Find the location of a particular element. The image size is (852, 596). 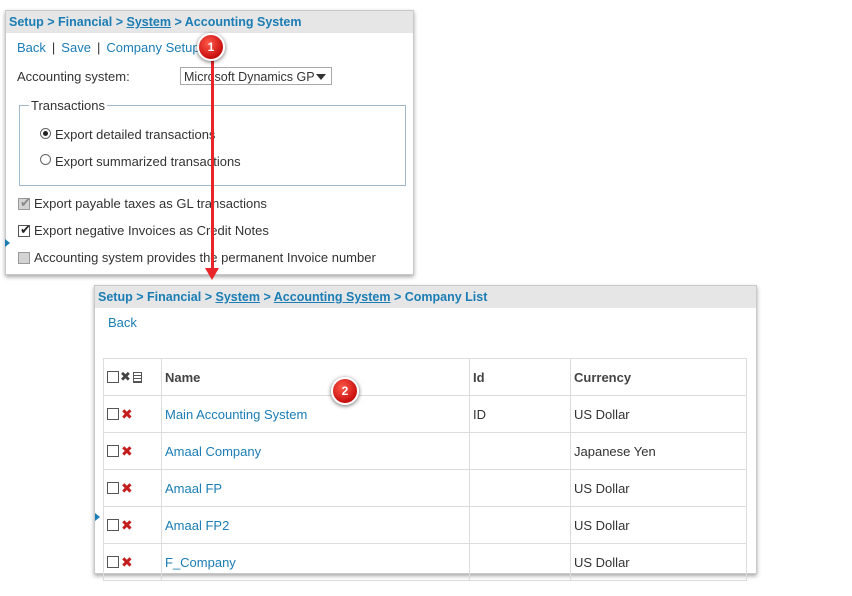

company-name-link: Amaal FP is located at coordinates (315, 488).